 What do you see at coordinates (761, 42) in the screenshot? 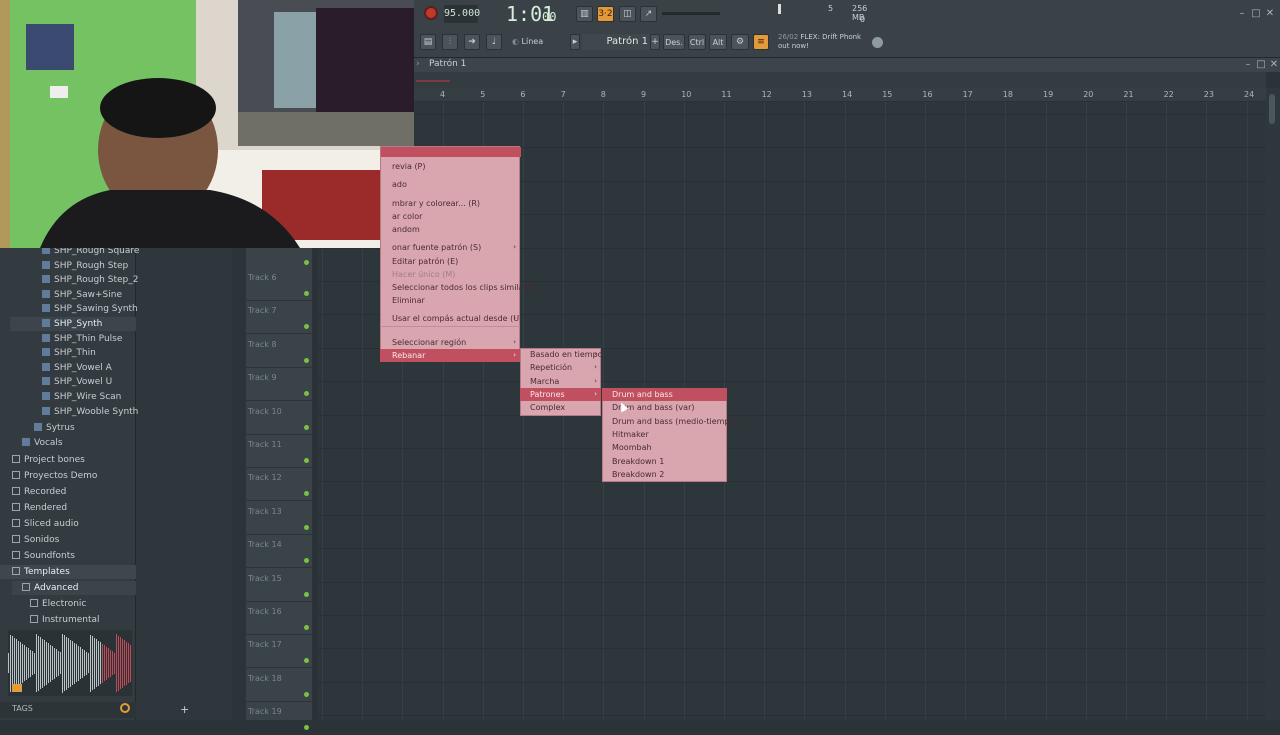
I see `menu-button: ≡` at bounding box center [761, 42].